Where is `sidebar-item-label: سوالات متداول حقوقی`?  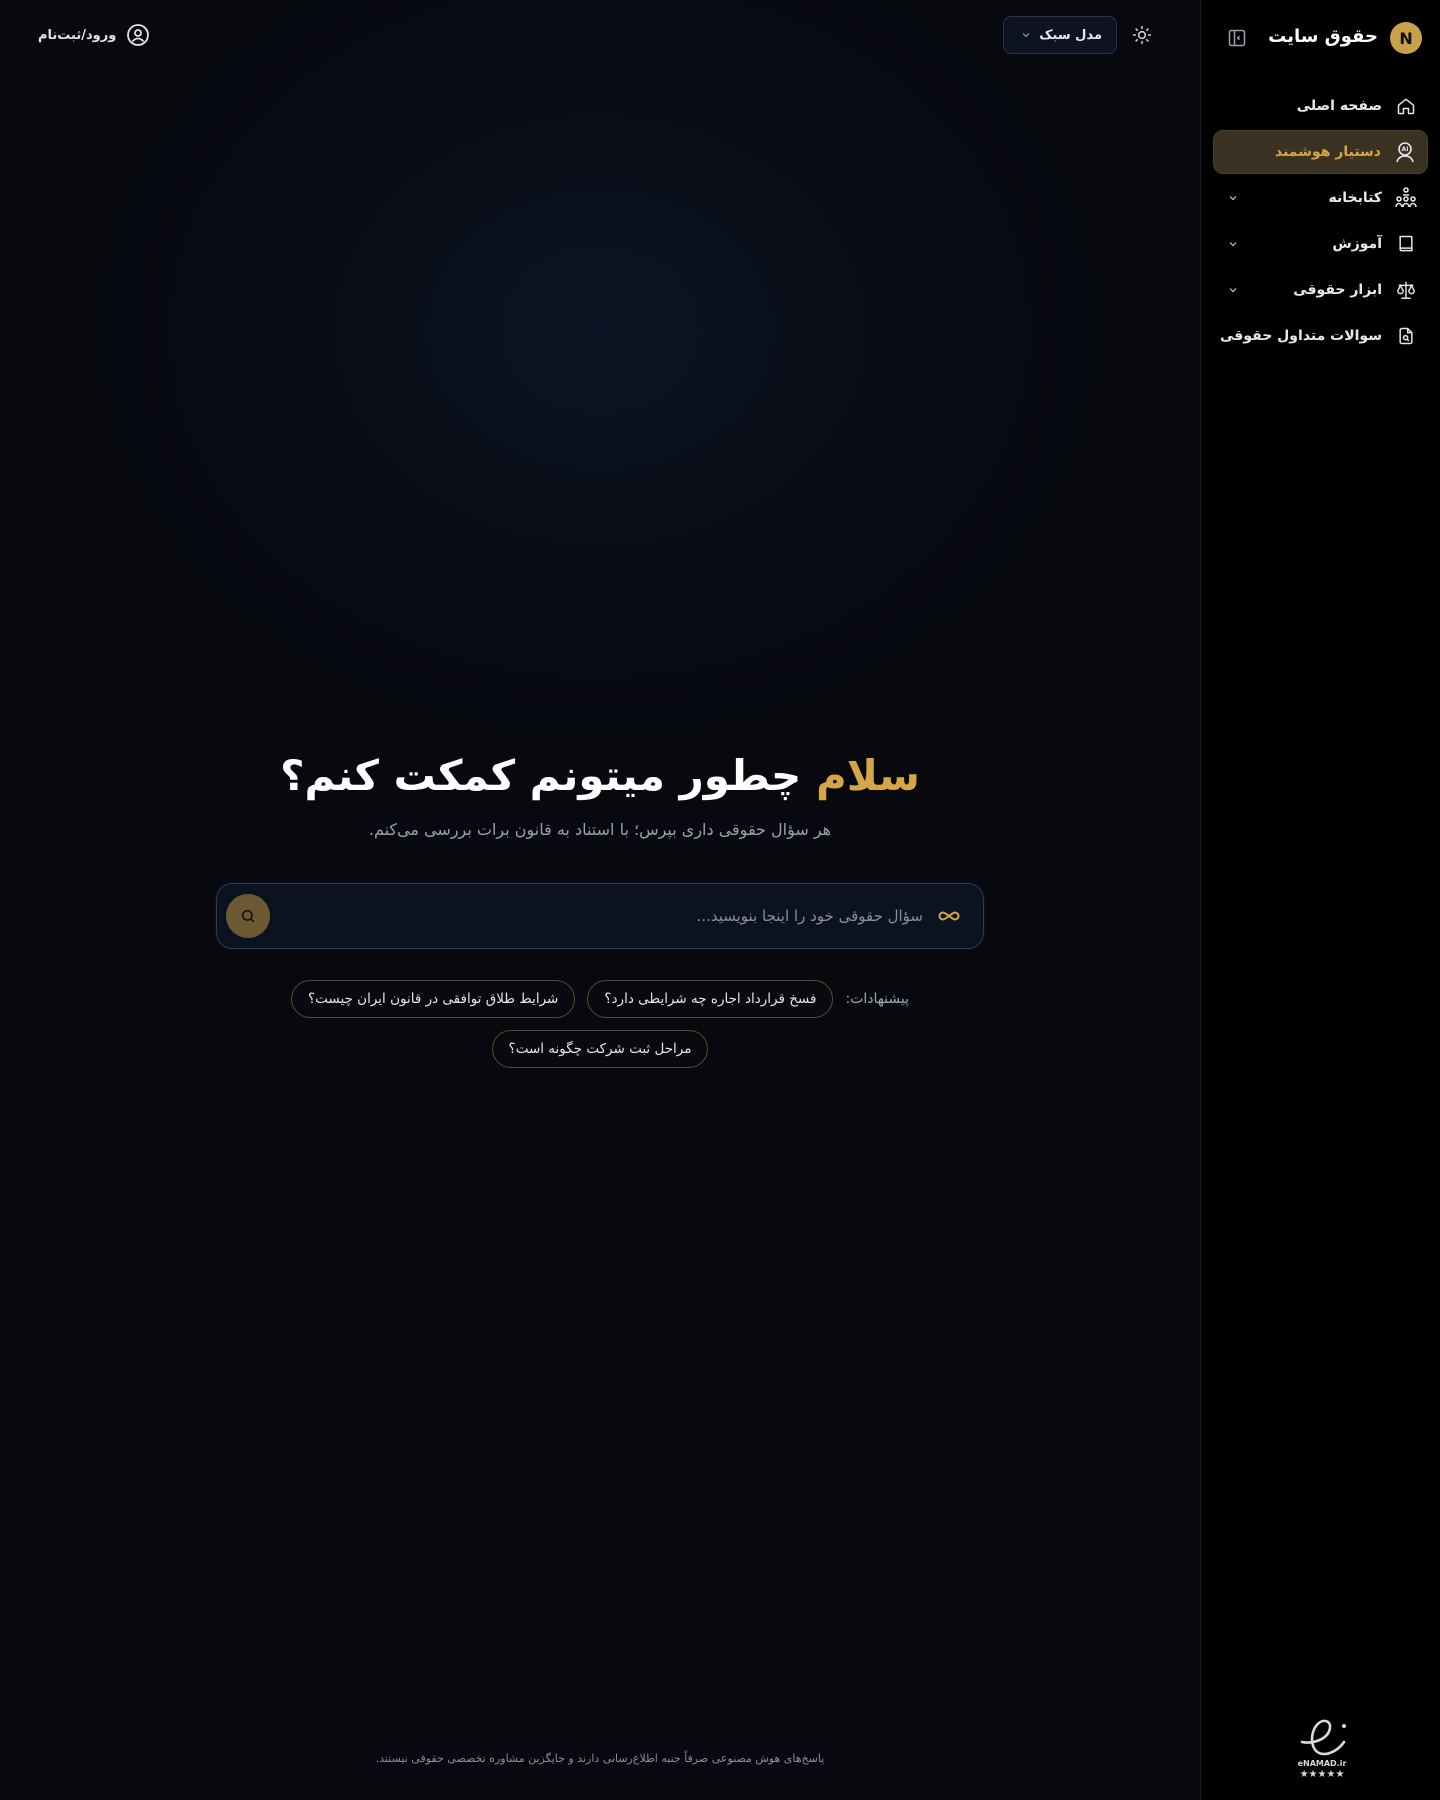 sidebar-item-label: سوالات متداول حقوقی is located at coordinates (1301, 336).